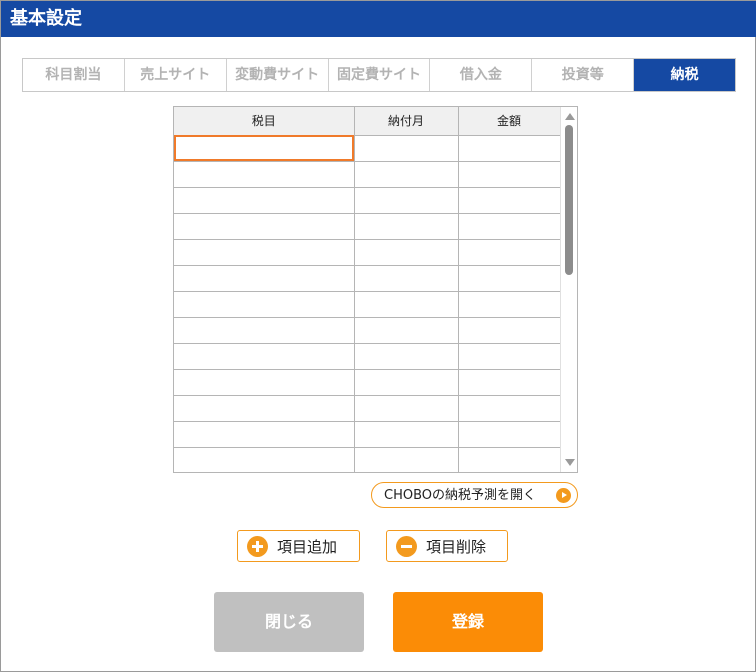 This screenshot has width=756, height=672. I want to click on tab-account-assignment: 科目割当, so click(74, 75).